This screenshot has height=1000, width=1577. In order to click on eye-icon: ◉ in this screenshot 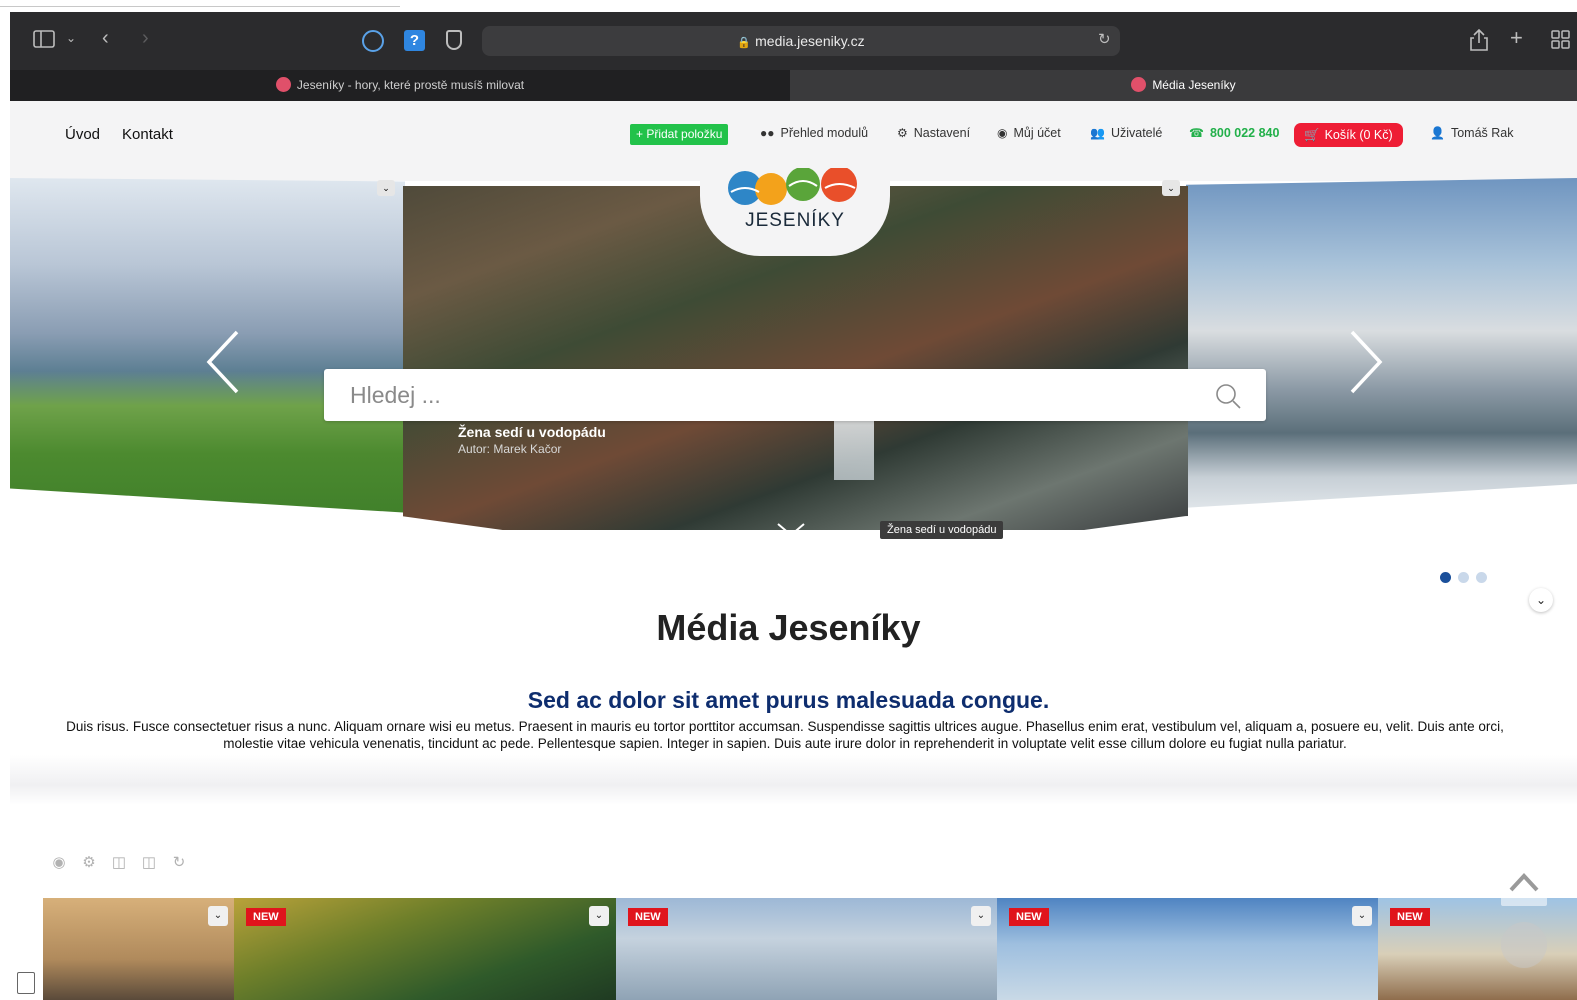, I will do `click(59, 862)`.